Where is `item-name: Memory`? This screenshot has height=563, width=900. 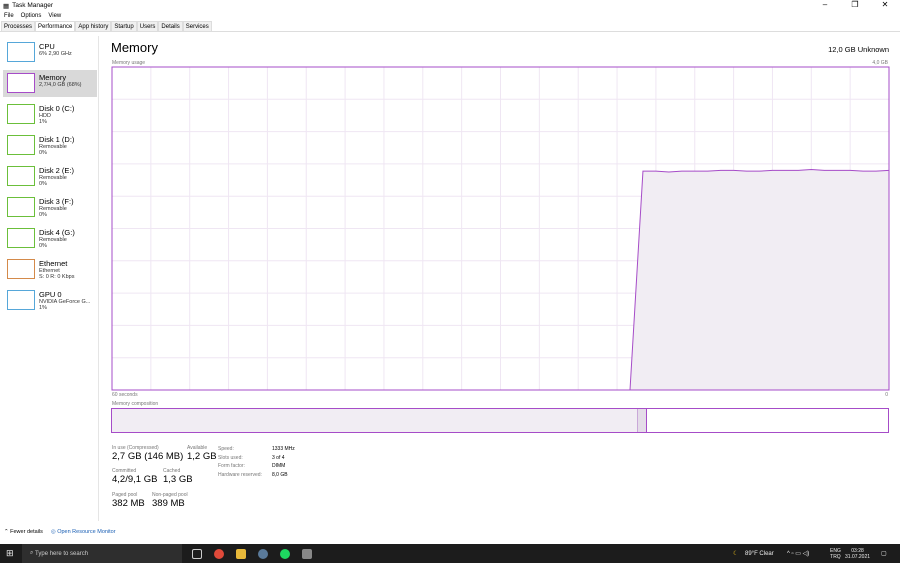 item-name: Memory is located at coordinates (53, 77).